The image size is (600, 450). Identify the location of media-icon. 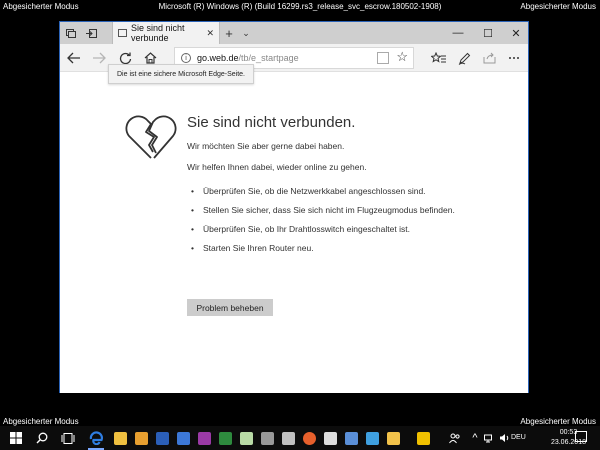
(267, 438).